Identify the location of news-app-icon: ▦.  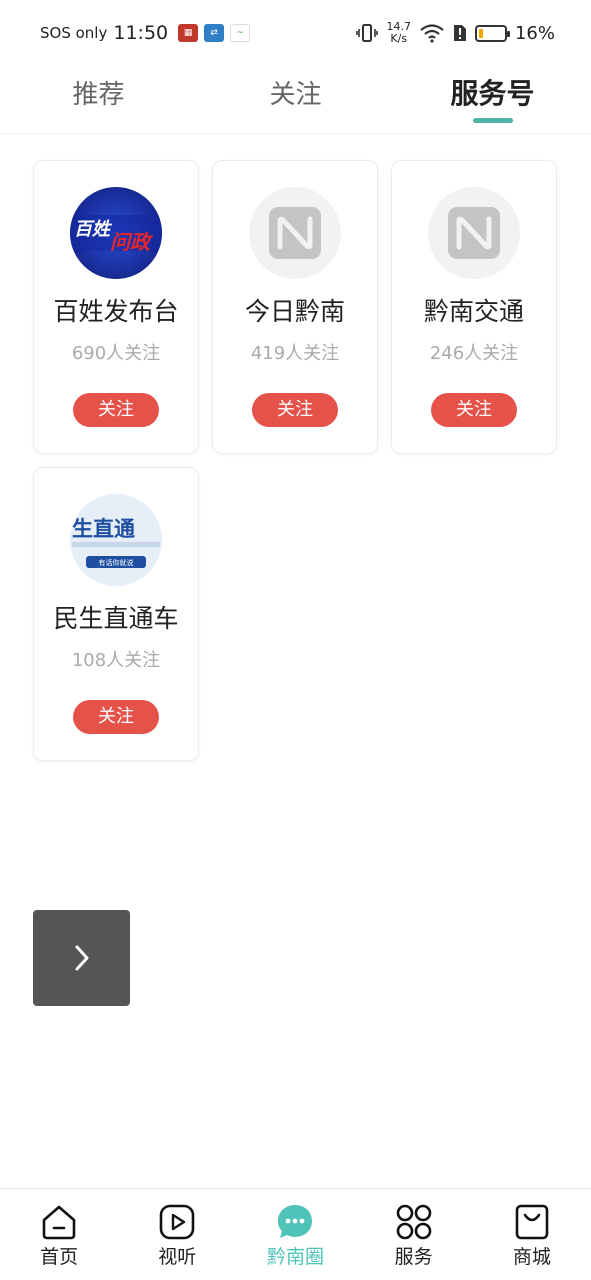
(188, 33).